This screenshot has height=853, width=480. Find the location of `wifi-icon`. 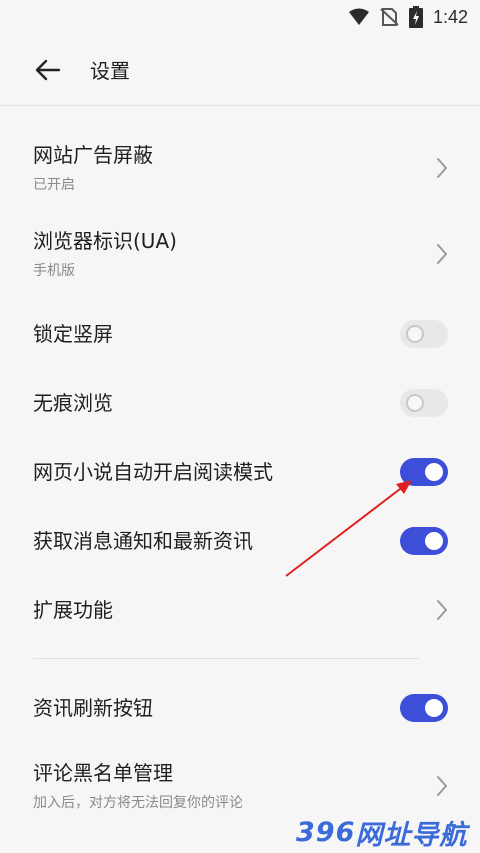

wifi-icon is located at coordinates (358, 16).